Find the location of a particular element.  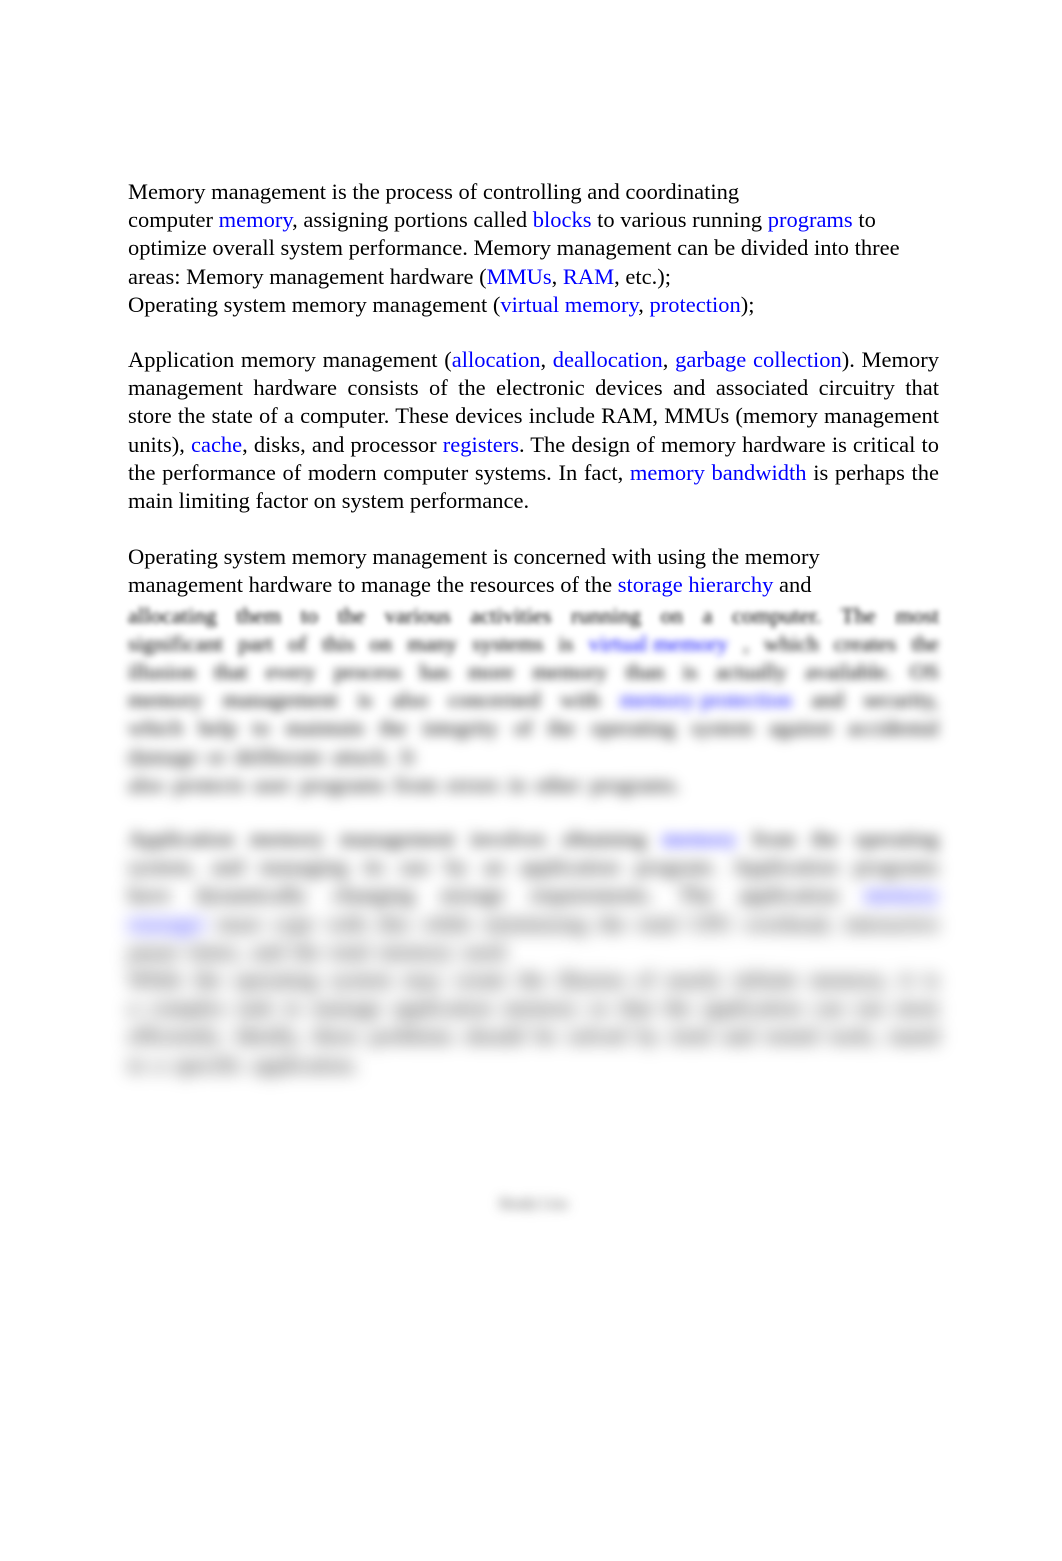

blurred-link: manager is located at coordinates (166, 924).